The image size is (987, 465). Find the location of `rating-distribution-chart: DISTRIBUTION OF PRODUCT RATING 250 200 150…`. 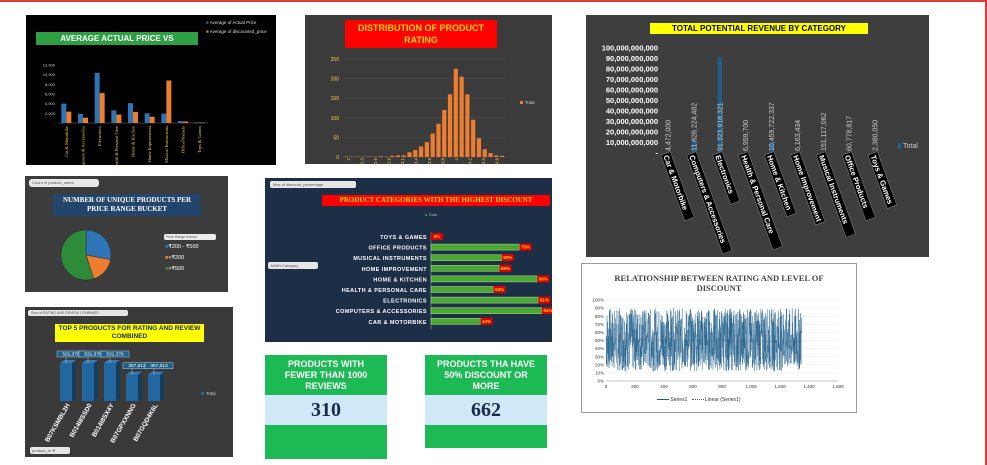

rating-distribution-chart: DISTRIBUTION OF PRODUCT RATING 250 200 150… is located at coordinates (428, 89).